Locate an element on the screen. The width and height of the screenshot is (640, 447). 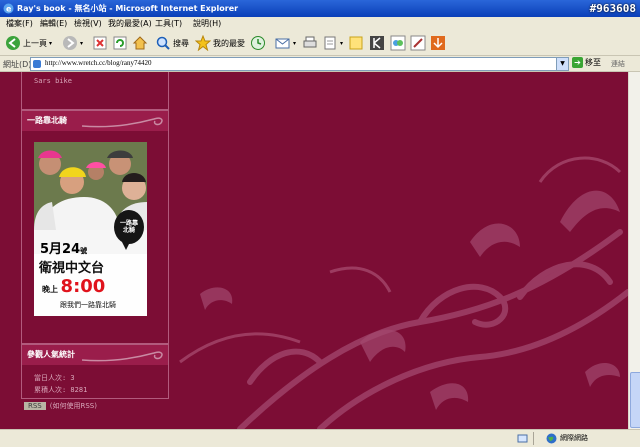
forward-arrow-icon is located at coordinates (70, 43).